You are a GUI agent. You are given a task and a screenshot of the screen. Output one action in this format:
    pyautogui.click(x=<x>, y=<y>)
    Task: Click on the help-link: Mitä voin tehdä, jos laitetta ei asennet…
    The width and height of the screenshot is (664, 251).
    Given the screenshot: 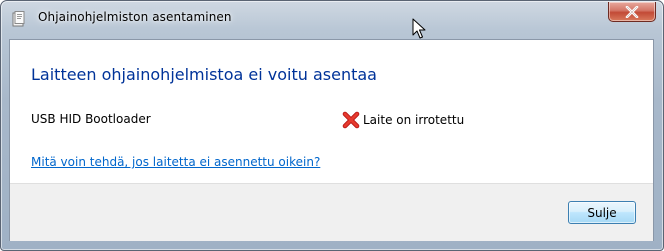 What is the action you would take?
    pyautogui.click(x=175, y=162)
    